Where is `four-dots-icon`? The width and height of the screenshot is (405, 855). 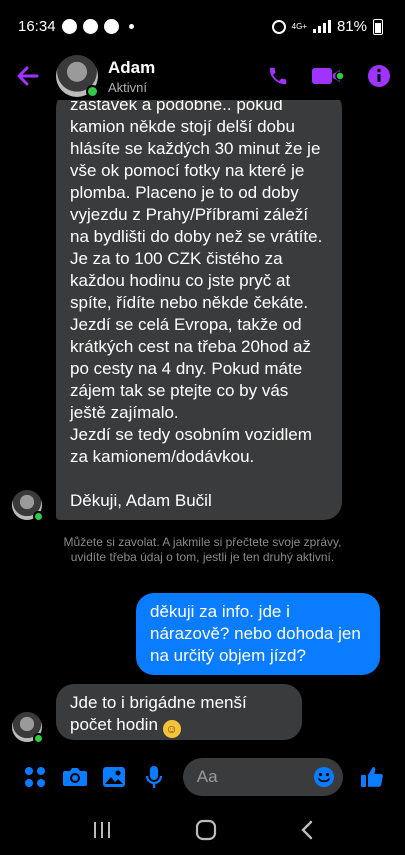 four-dots-icon is located at coordinates (34, 777).